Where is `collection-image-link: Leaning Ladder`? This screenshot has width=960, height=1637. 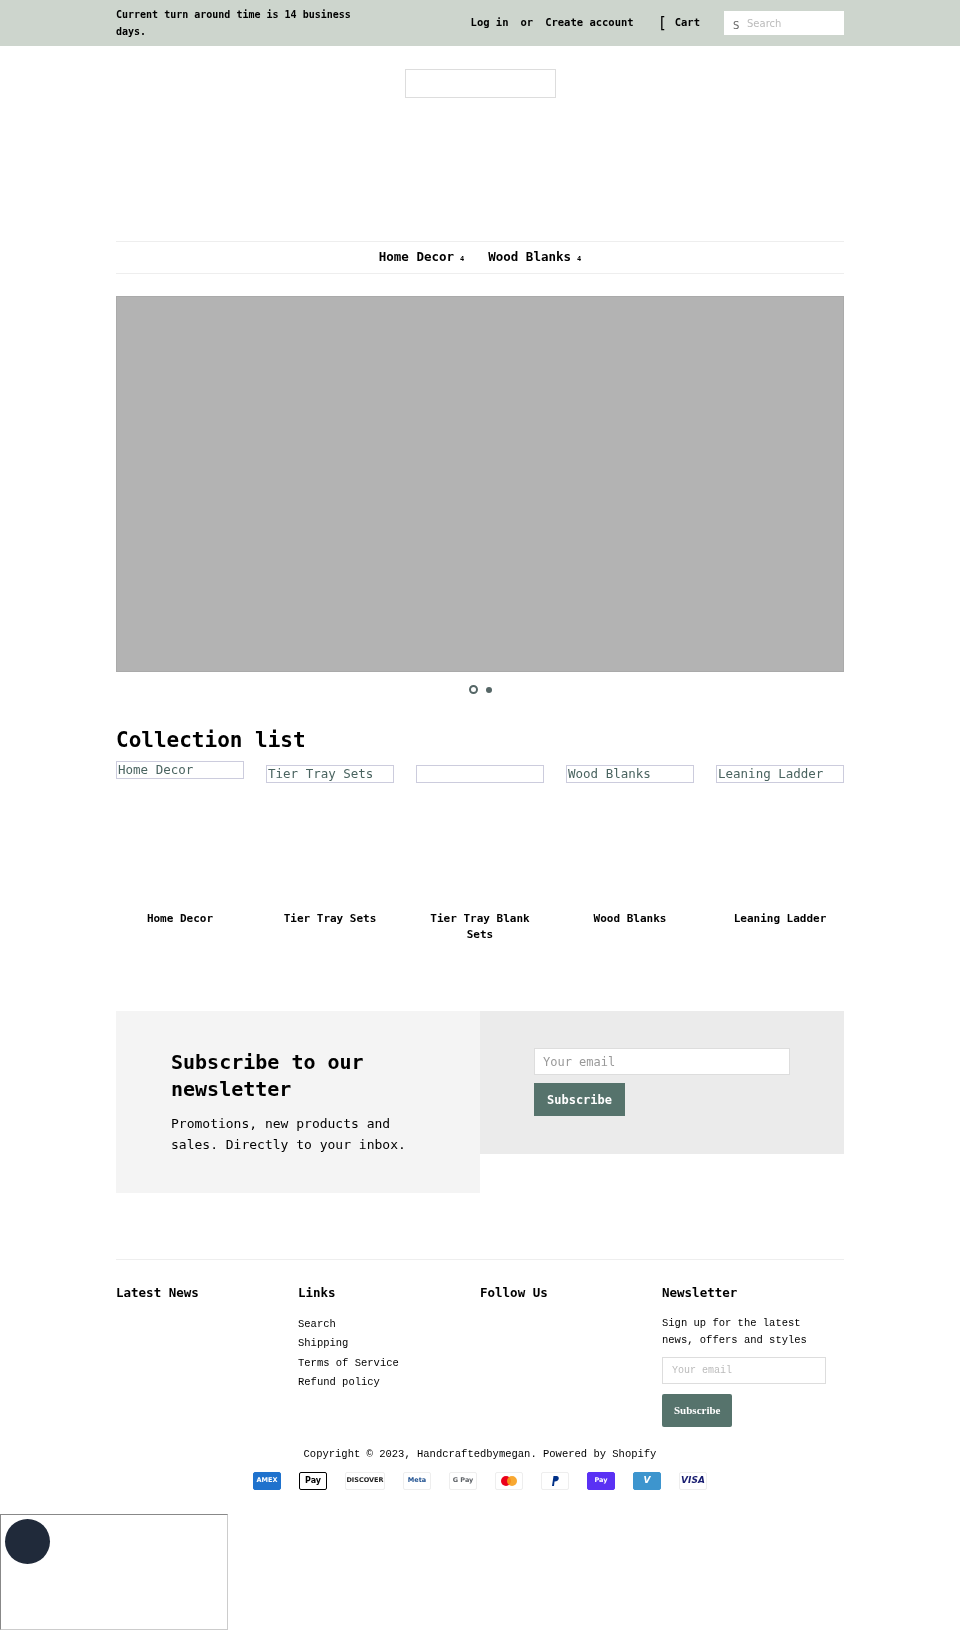 collection-image-link: Leaning Ladder is located at coordinates (780, 774).